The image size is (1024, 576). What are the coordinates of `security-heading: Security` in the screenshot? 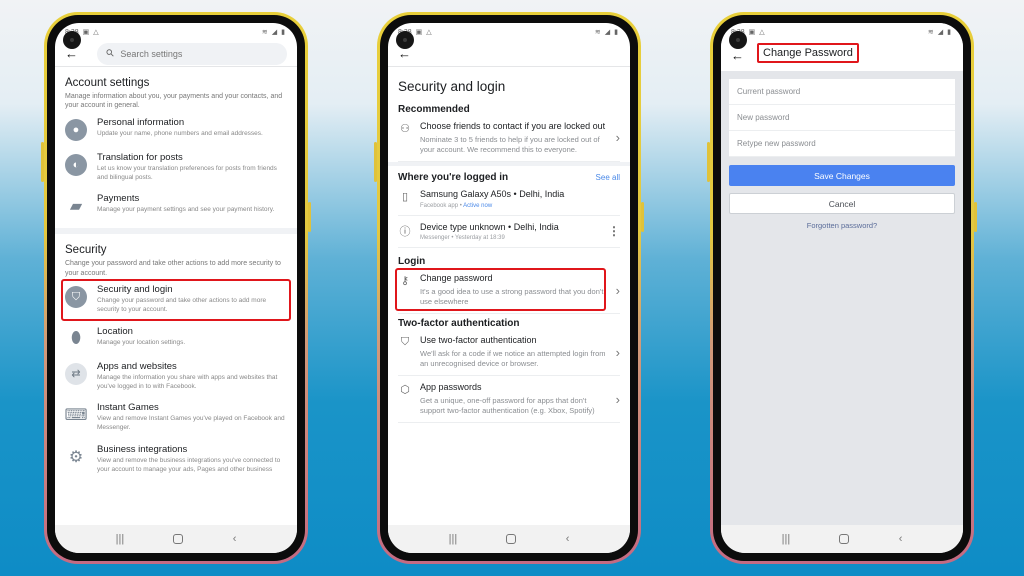 It's located at (86, 250).